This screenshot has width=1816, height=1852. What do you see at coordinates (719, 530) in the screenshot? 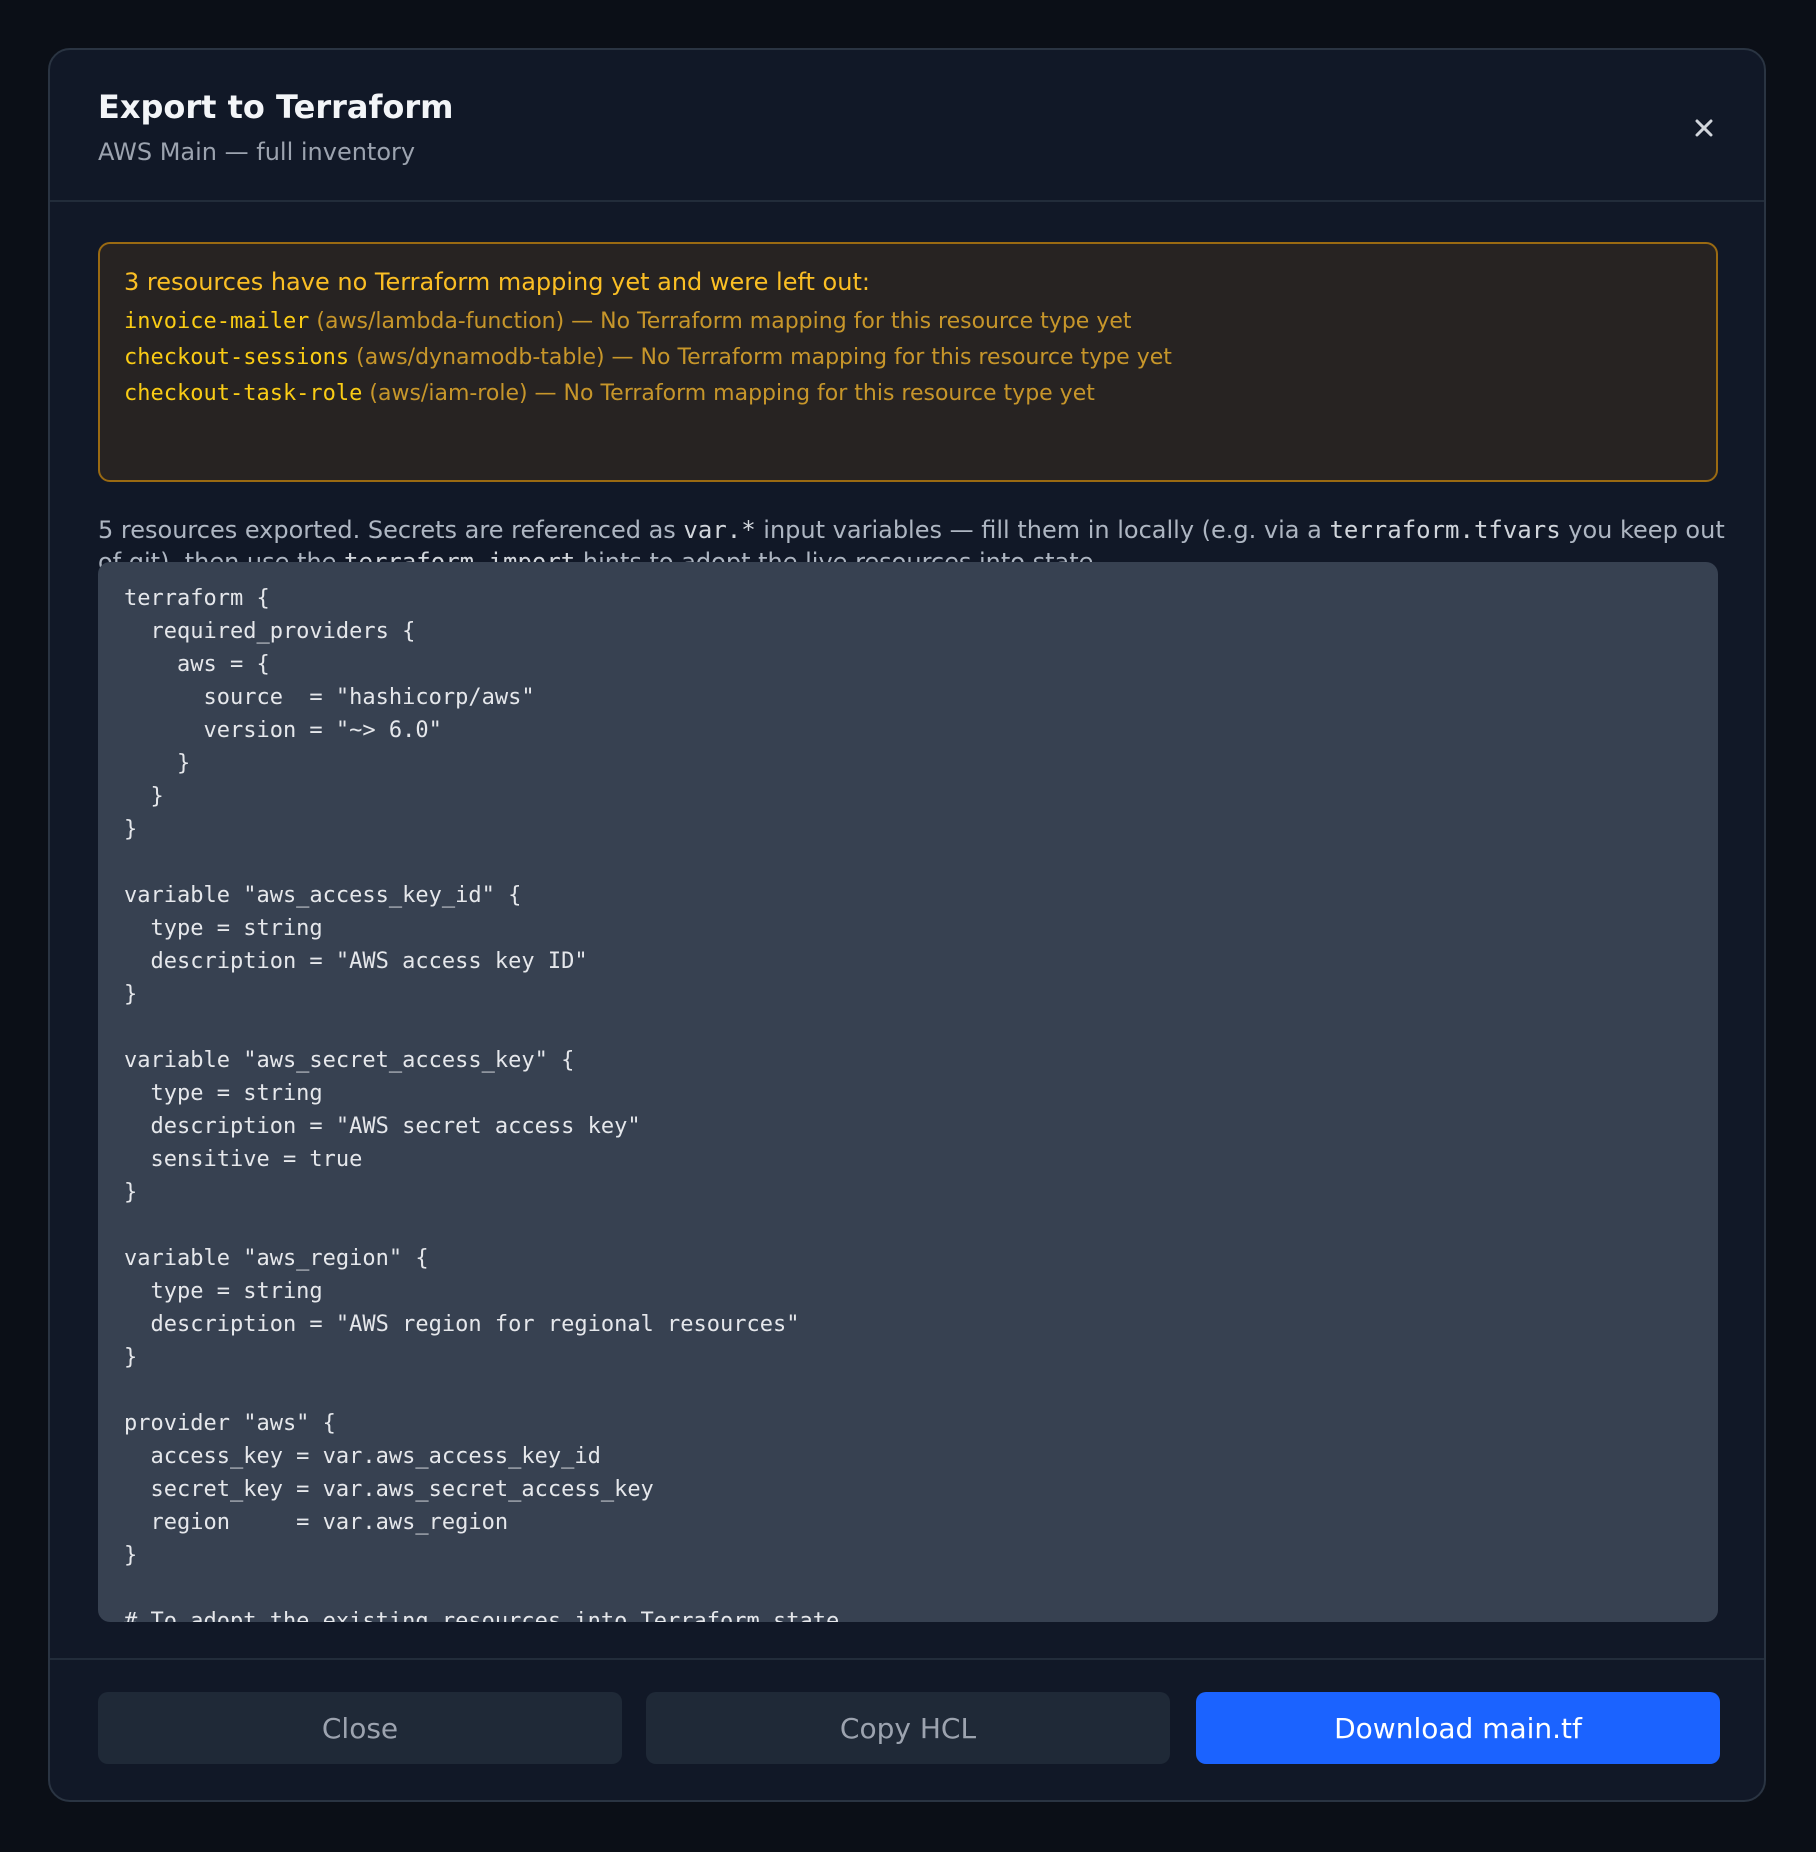
I see `inline-code: var.*` at bounding box center [719, 530].